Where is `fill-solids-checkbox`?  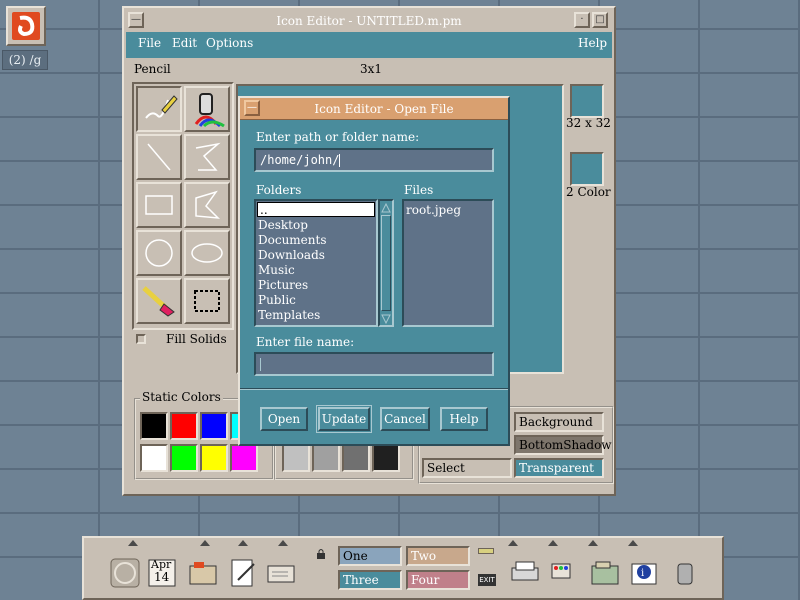
fill-solids-checkbox is located at coordinates (141, 339).